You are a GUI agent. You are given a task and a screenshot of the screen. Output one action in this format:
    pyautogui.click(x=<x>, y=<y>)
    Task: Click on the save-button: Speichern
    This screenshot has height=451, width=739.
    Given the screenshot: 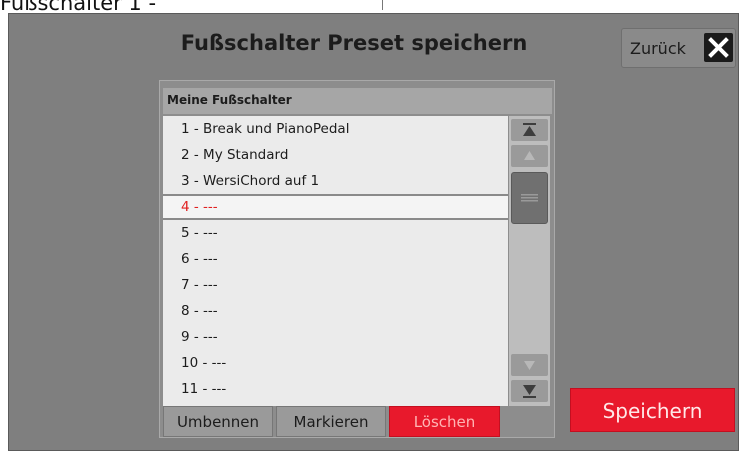 What is the action you would take?
    pyautogui.click(x=652, y=410)
    